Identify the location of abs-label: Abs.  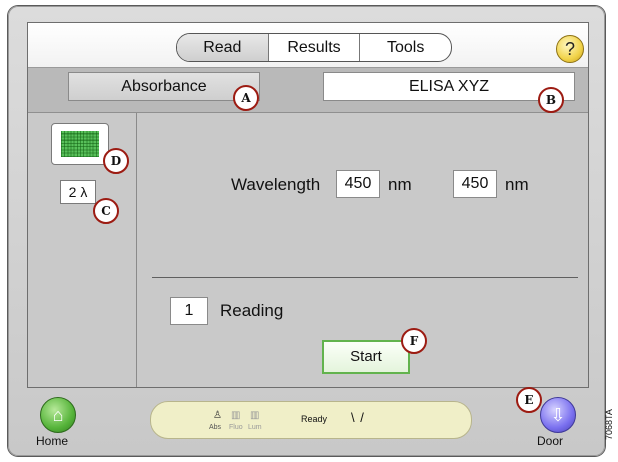
(215, 427).